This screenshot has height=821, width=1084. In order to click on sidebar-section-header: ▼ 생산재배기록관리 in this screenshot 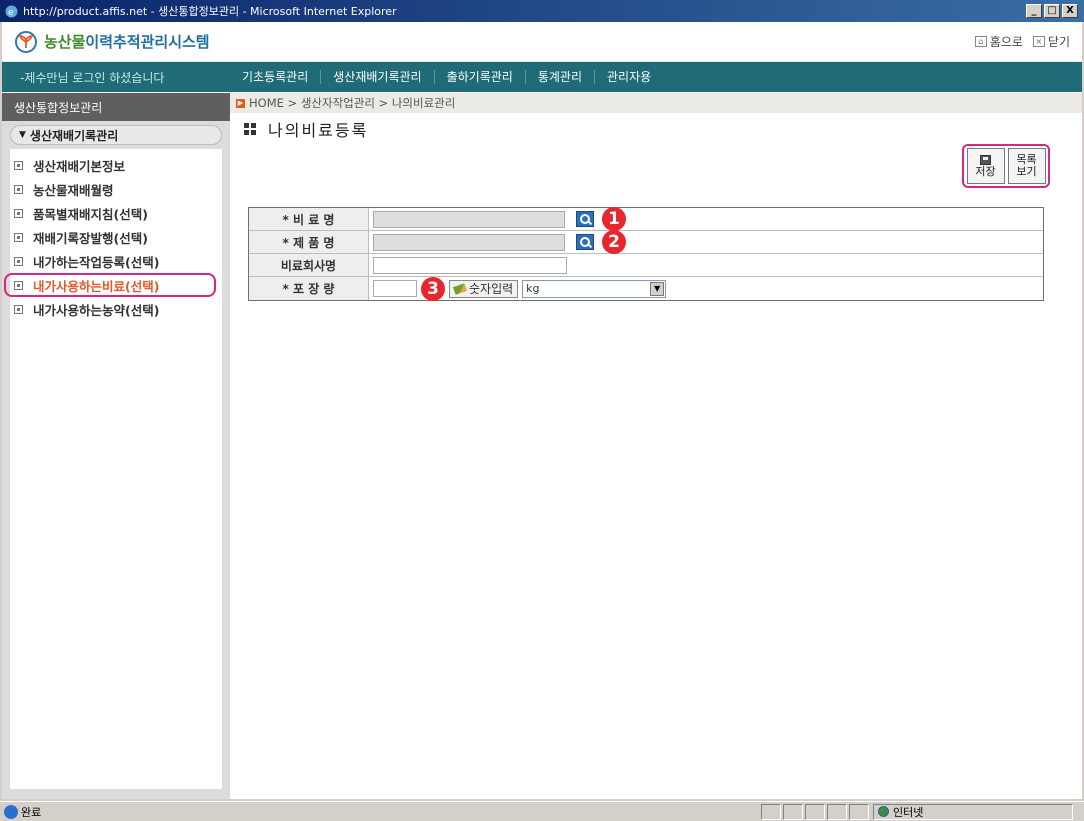, I will do `click(116, 135)`.